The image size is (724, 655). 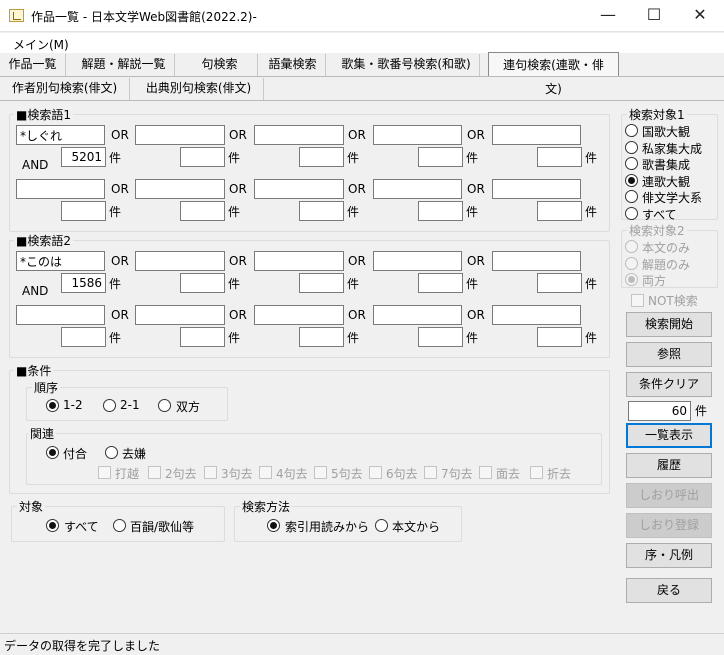 I want to click on scope-2-option-label: 本文のみ, so click(x=666, y=248).